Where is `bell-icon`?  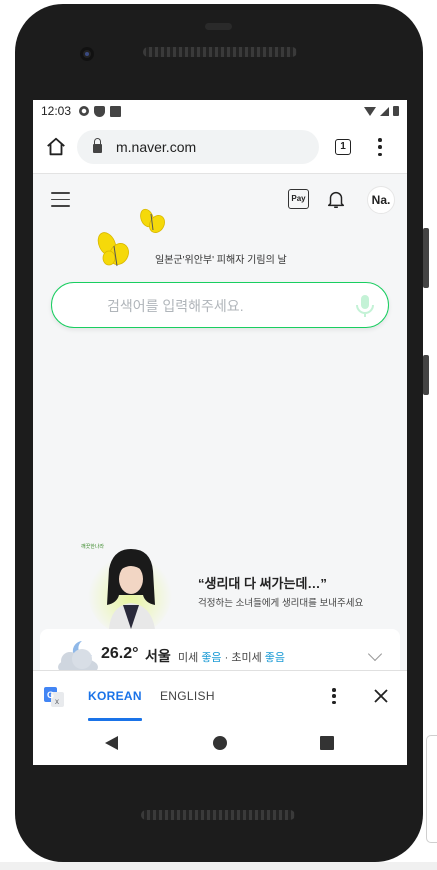
bell-icon is located at coordinates (336, 199).